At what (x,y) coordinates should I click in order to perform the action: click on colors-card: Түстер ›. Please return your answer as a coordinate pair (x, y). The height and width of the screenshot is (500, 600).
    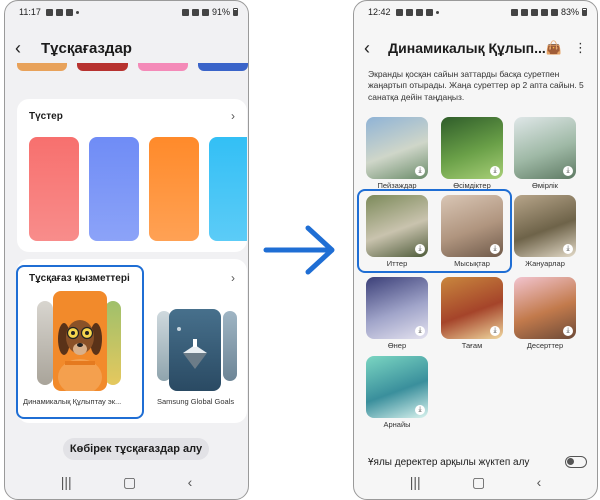
    Looking at the image, I should click on (132, 175).